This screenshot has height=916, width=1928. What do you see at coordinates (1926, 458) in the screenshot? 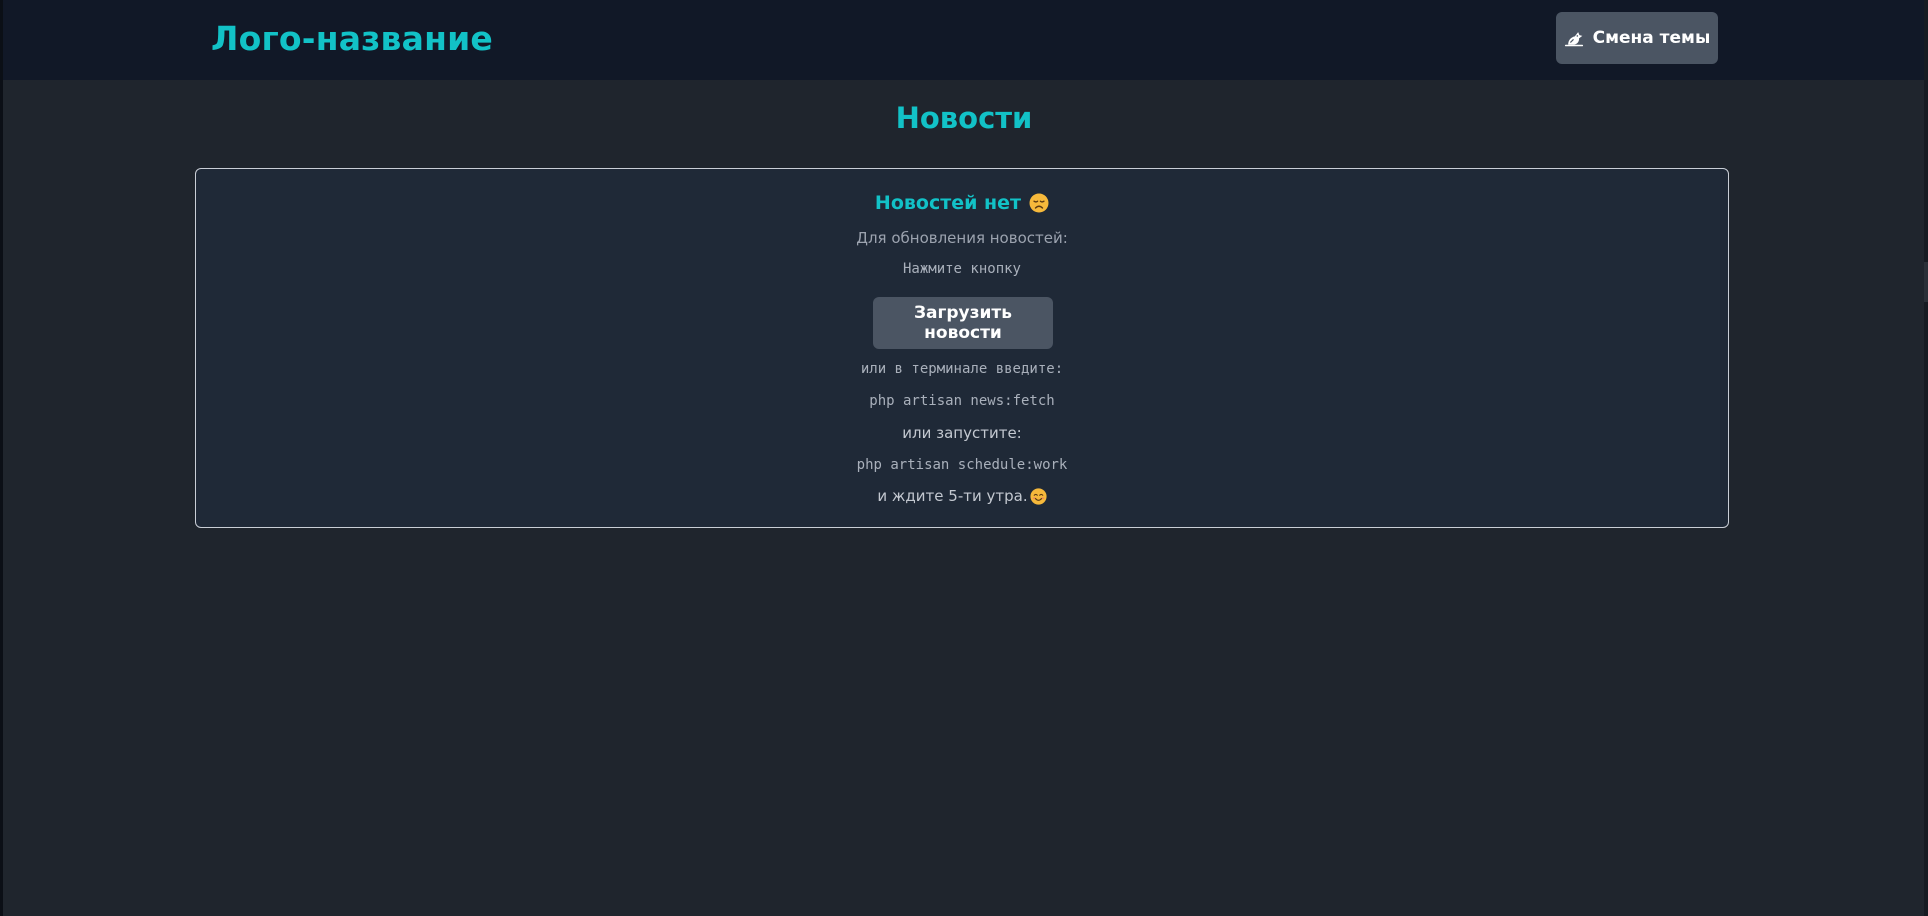
I see `vertical-scrollbar` at bounding box center [1926, 458].